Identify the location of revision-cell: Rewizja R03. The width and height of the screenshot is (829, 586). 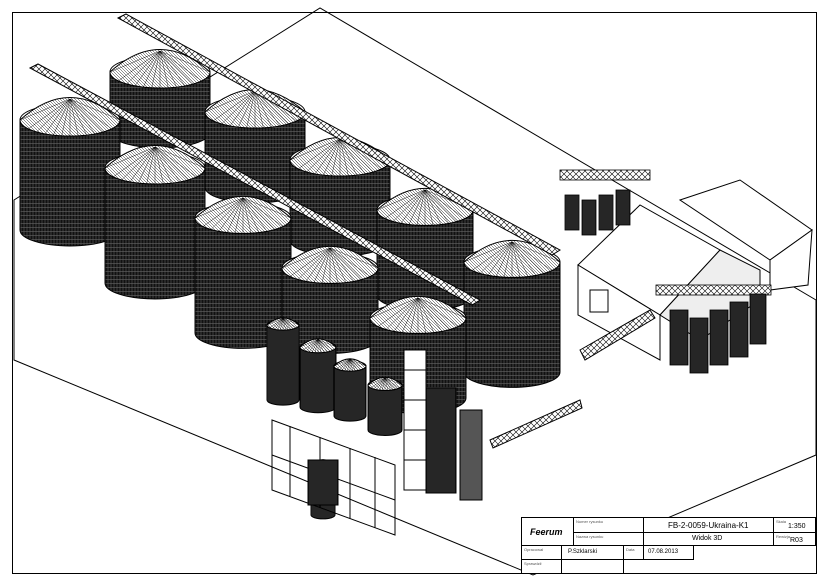
(795, 539).